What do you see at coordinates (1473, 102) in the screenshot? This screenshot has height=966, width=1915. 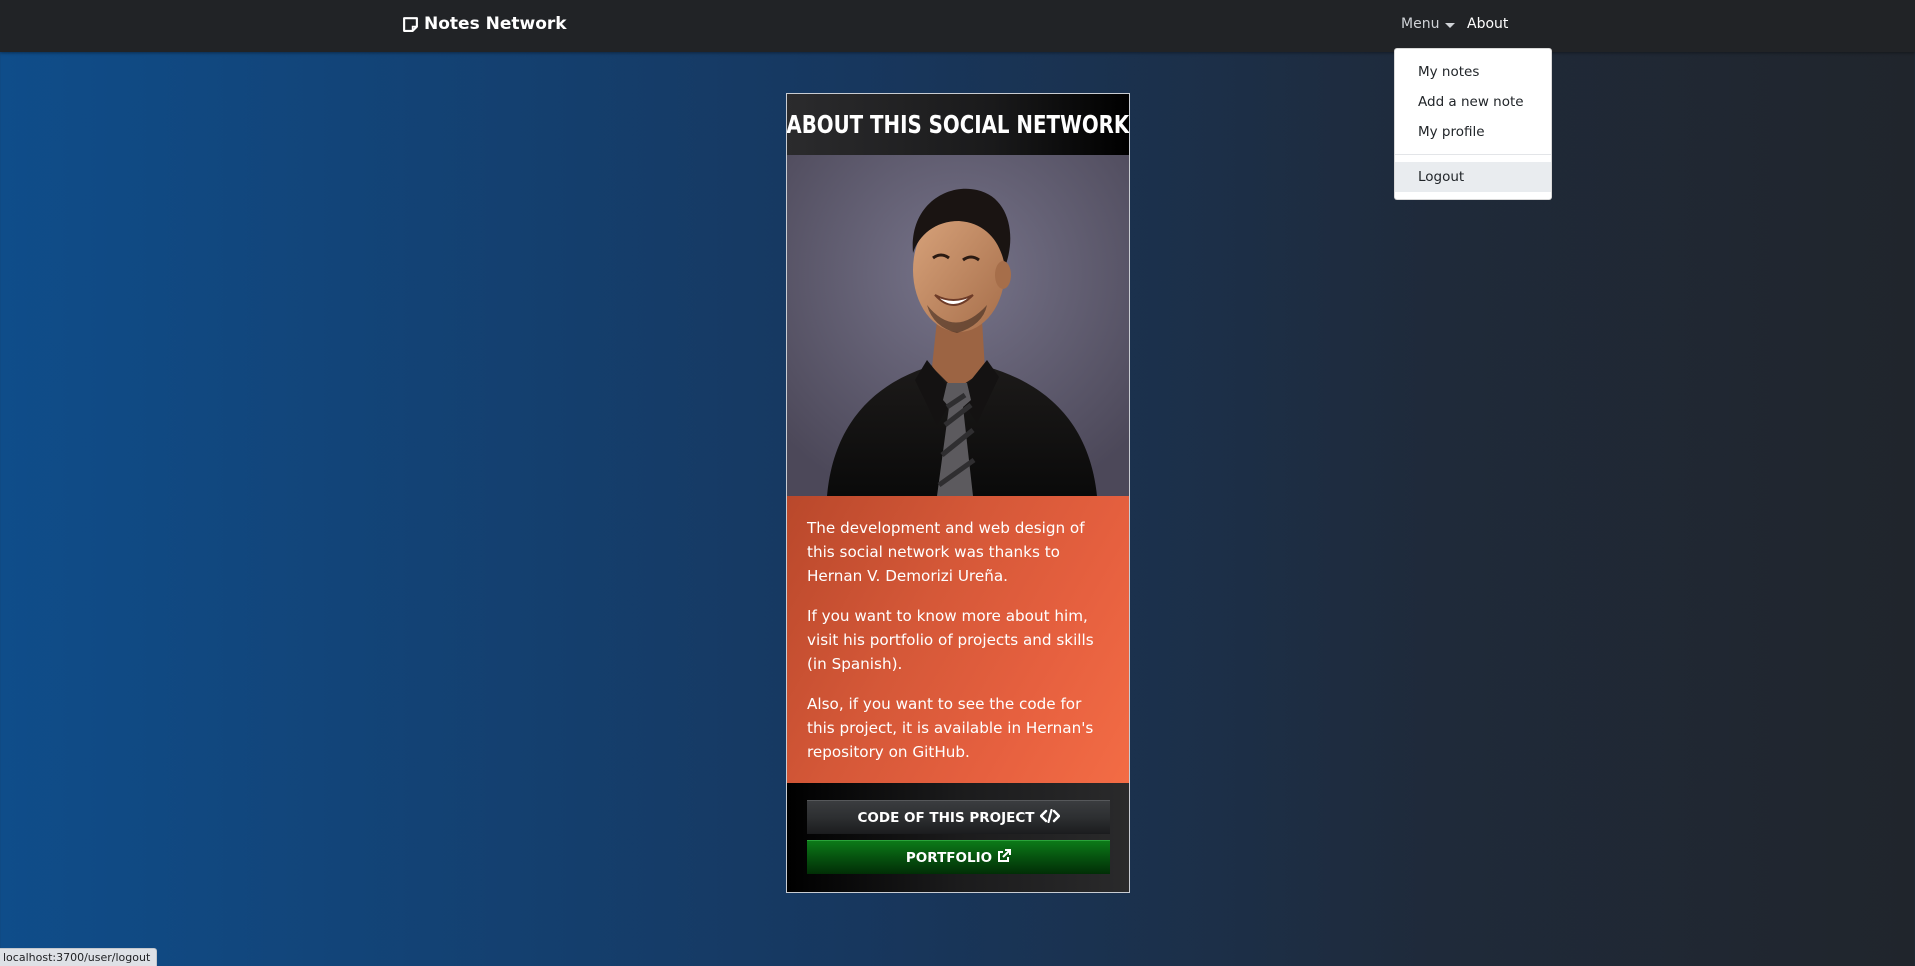 I see `dropdown-item-add-note: Add a new note` at bounding box center [1473, 102].